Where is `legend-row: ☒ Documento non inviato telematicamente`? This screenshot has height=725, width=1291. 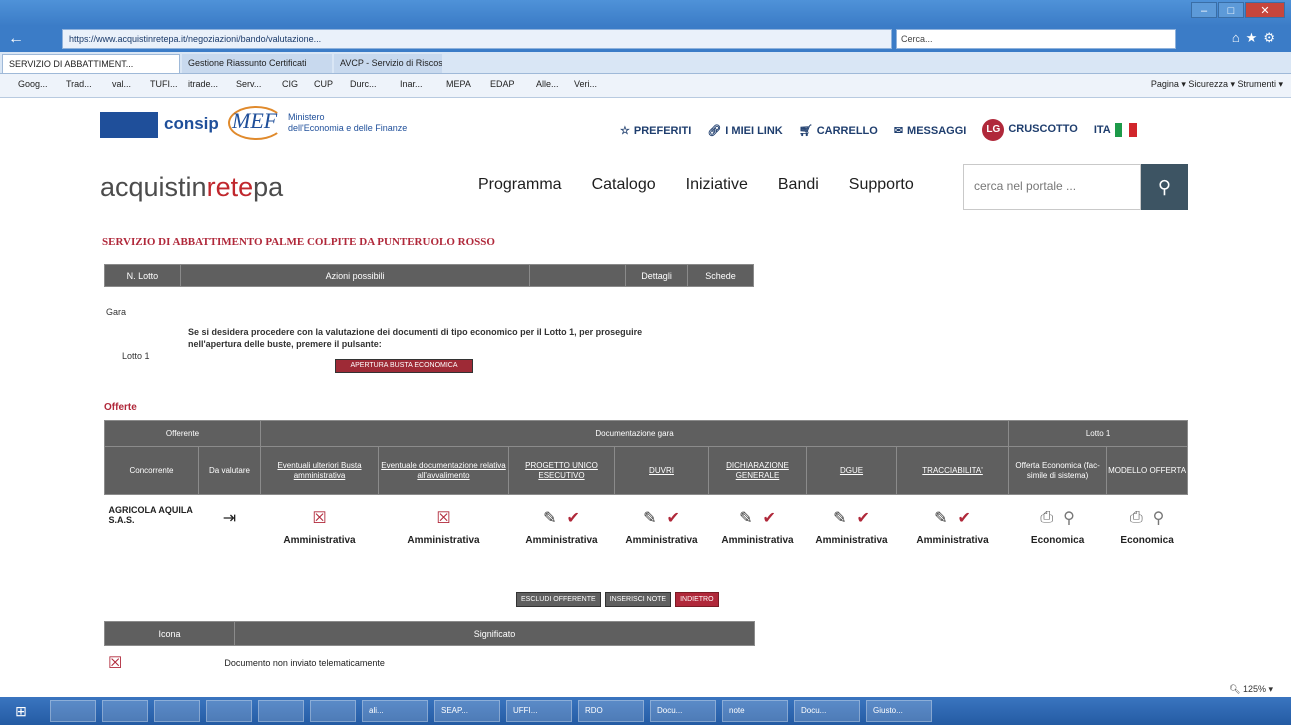 legend-row: ☒ Documento non inviato telematicamente is located at coordinates (246, 663).